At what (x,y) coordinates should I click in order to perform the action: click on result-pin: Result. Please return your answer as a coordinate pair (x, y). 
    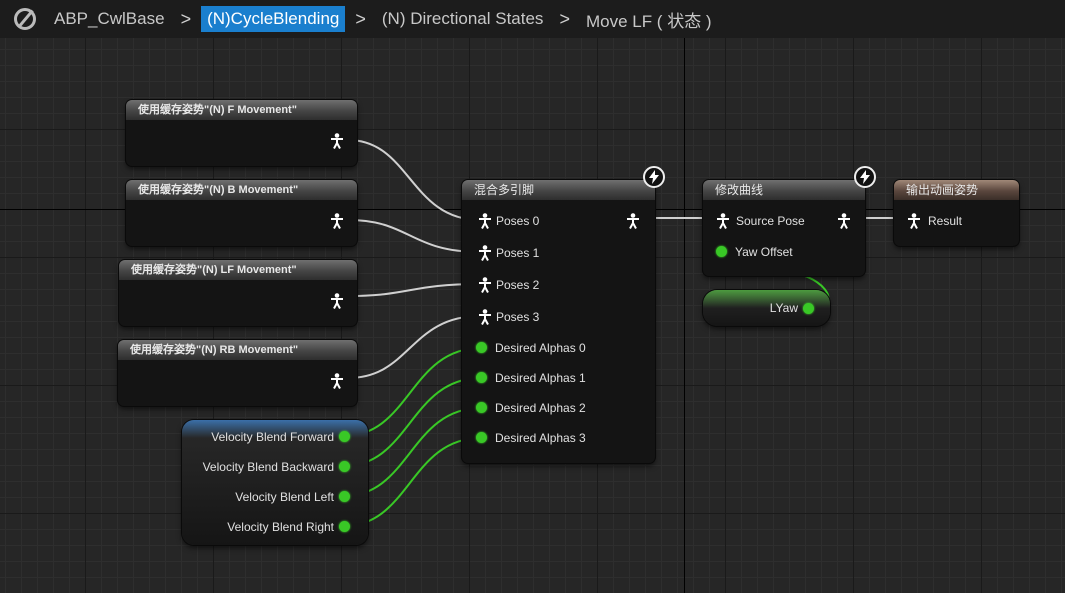
    Looking at the image, I should click on (945, 221).